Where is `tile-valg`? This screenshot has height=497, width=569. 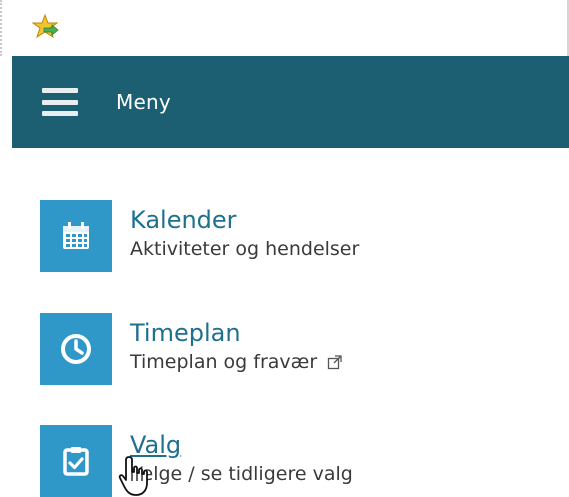 tile-valg is located at coordinates (76, 461).